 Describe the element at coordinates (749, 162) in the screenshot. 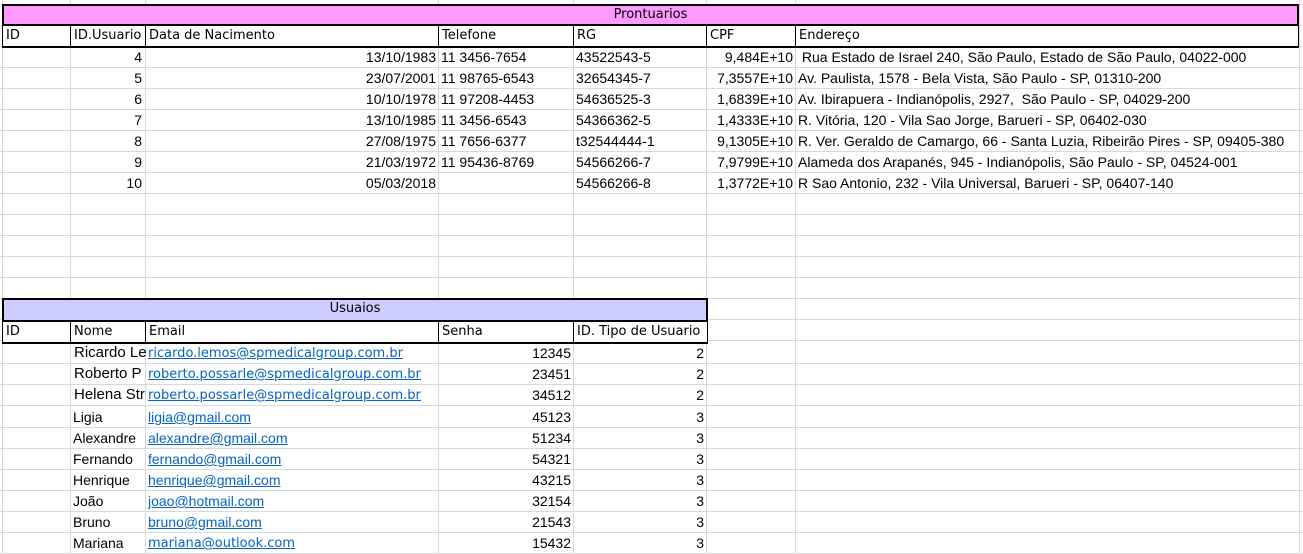

I see `cell-cpf: 7,9799E+10` at that location.